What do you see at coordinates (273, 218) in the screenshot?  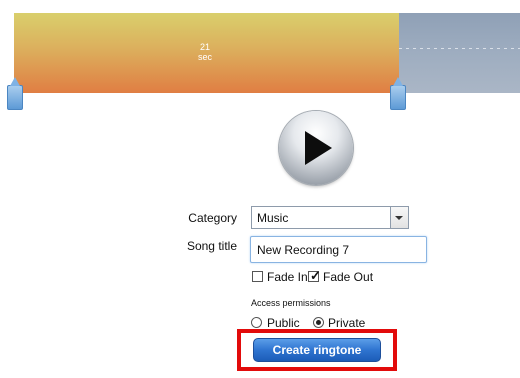 I see `category-value: Music` at bounding box center [273, 218].